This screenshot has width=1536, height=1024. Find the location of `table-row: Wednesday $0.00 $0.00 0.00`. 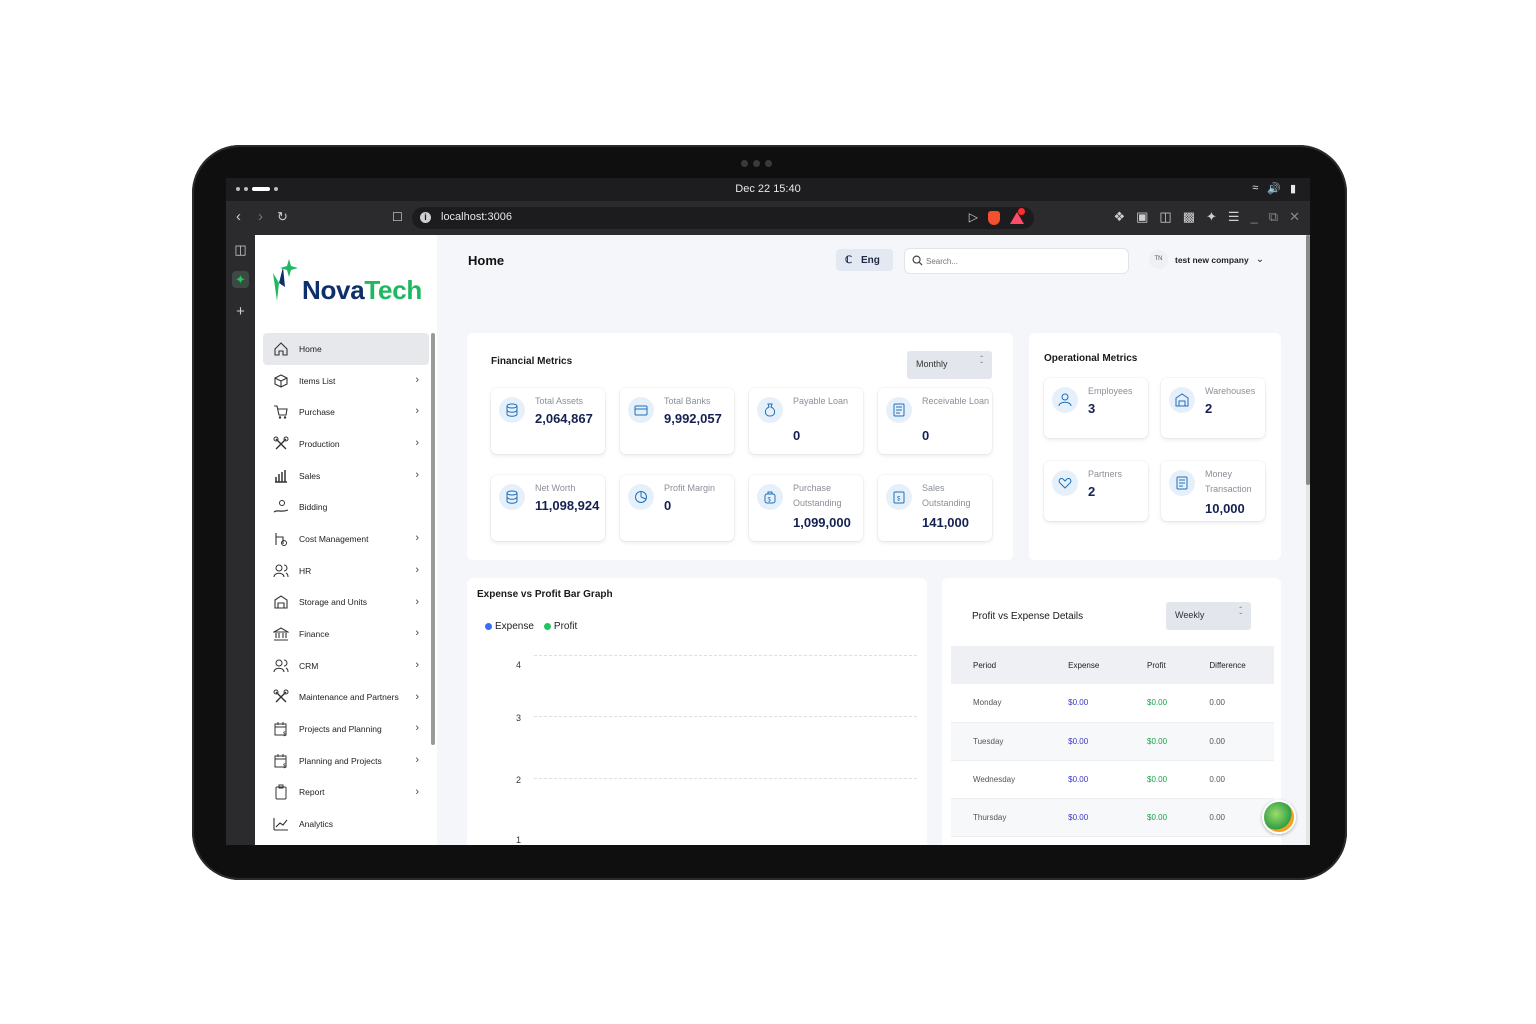

table-row: Wednesday $0.00 $0.00 0.00 is located at coordinates (1112, 779).